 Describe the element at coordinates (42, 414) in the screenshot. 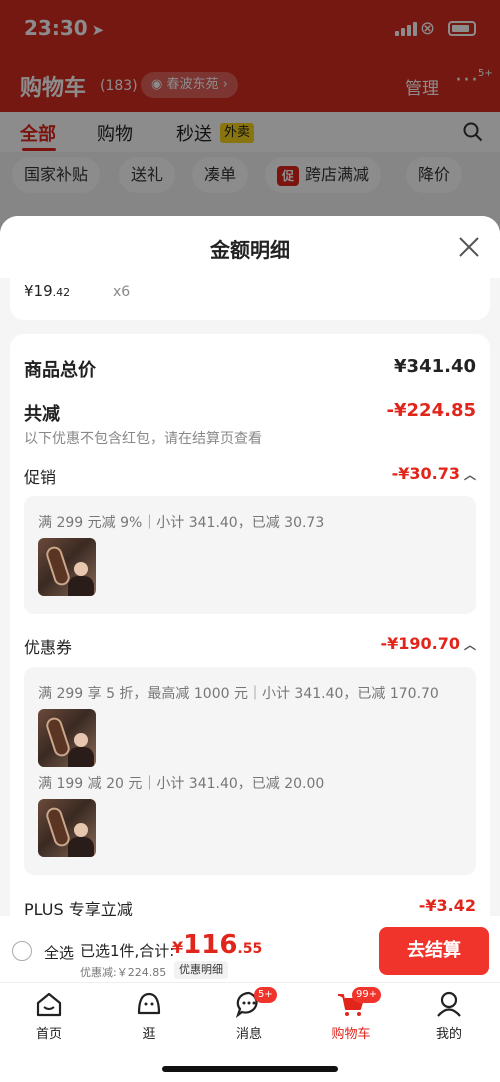

I see `discount-label: 共减` at that location.